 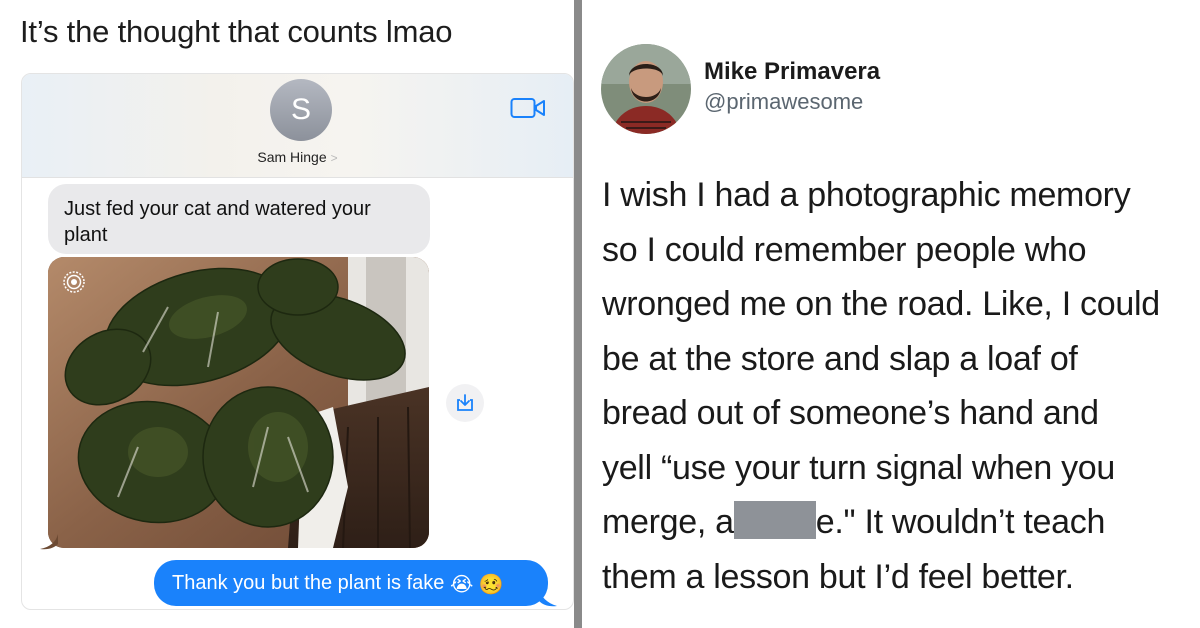 What do you see at coordinates (236, 31) in the screenshot?
I see `meme-caption: It’s the thought that counts lmao` at bounding box center [236, 31].